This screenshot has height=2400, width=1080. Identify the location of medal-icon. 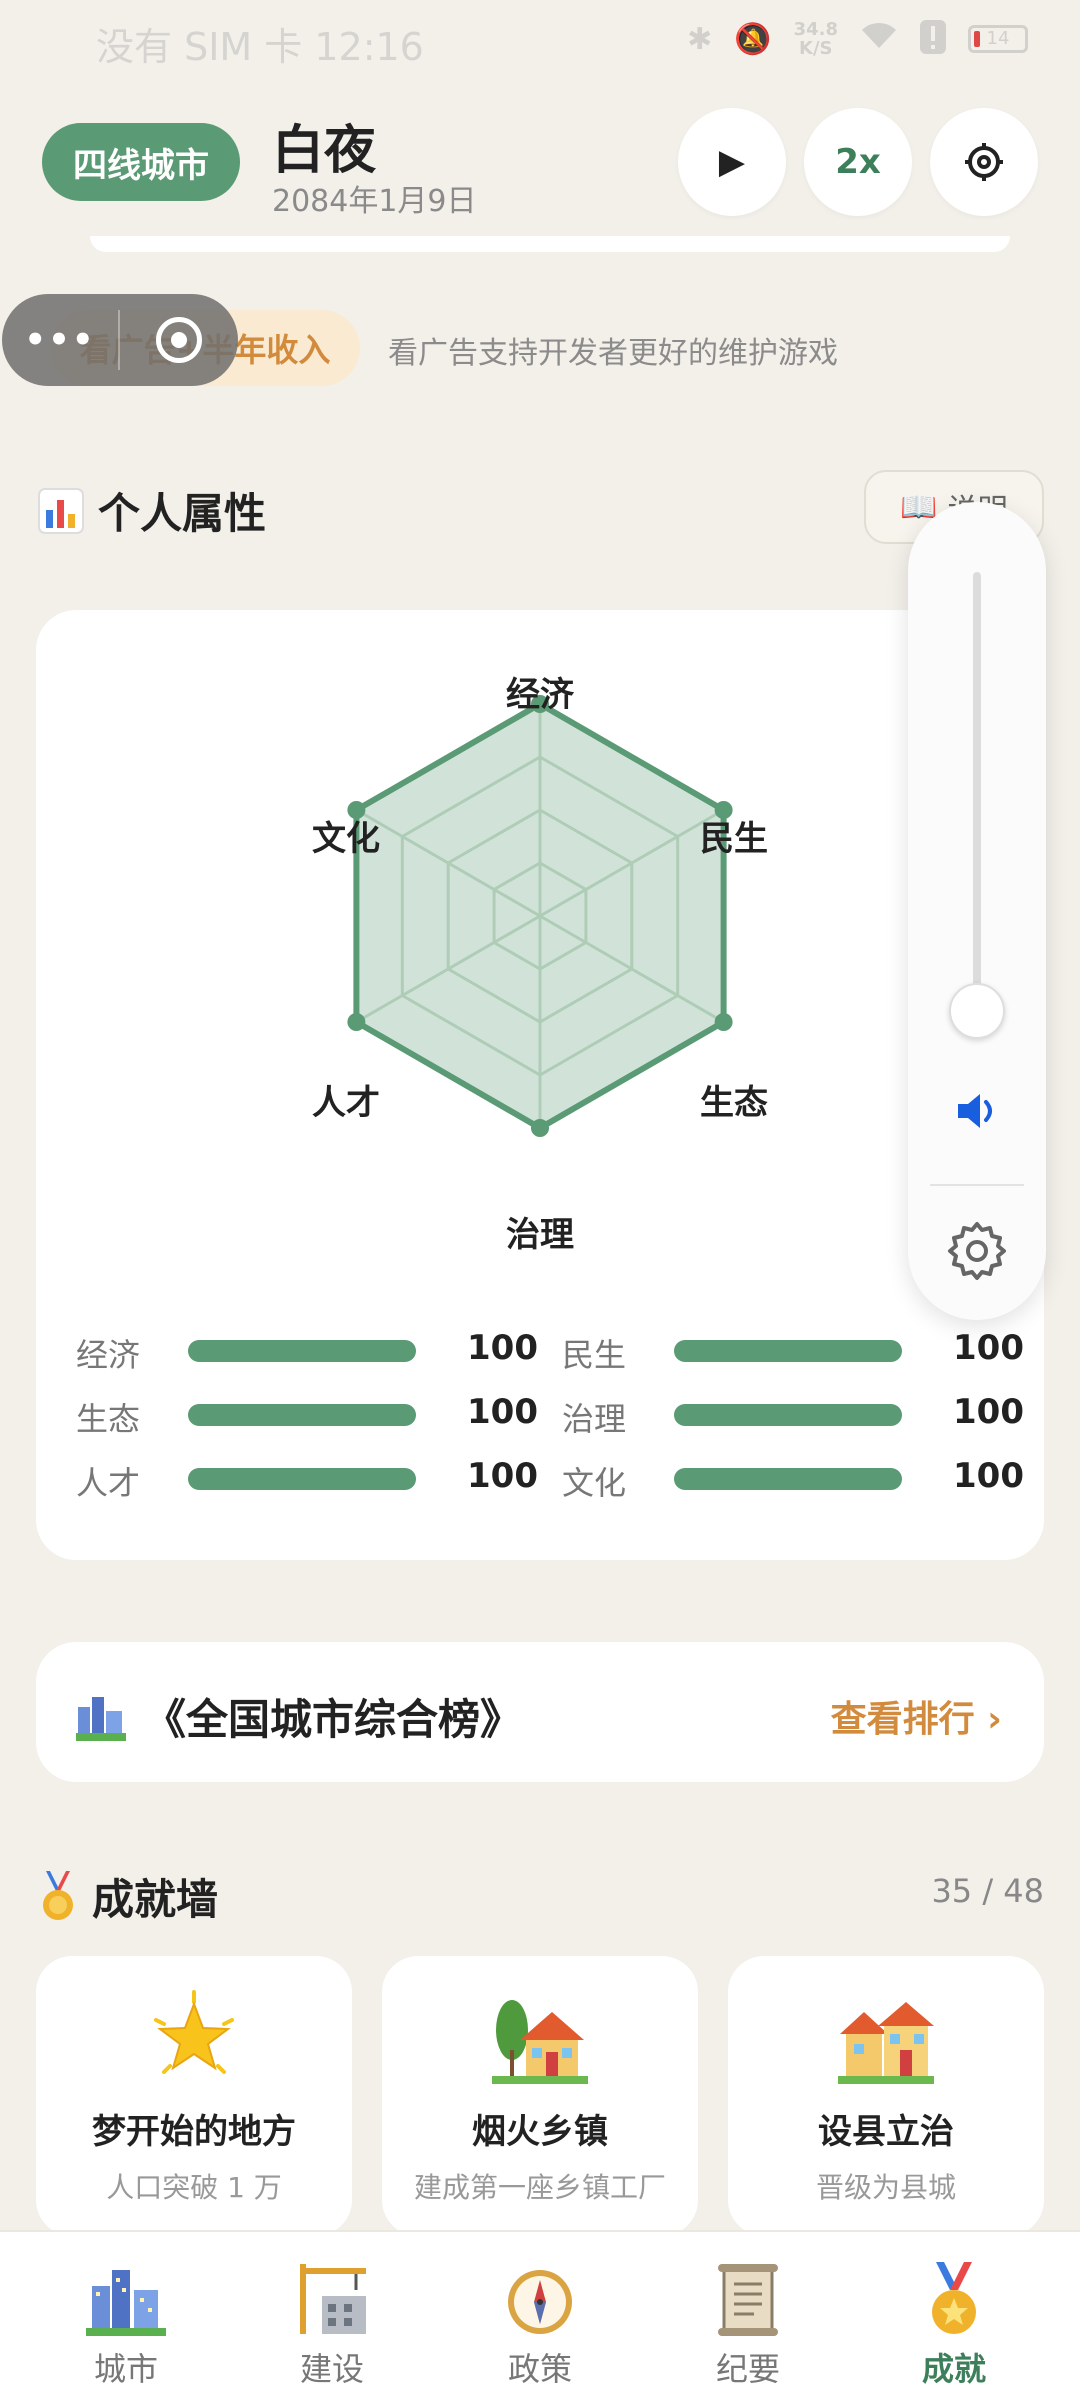
(58, 1895).